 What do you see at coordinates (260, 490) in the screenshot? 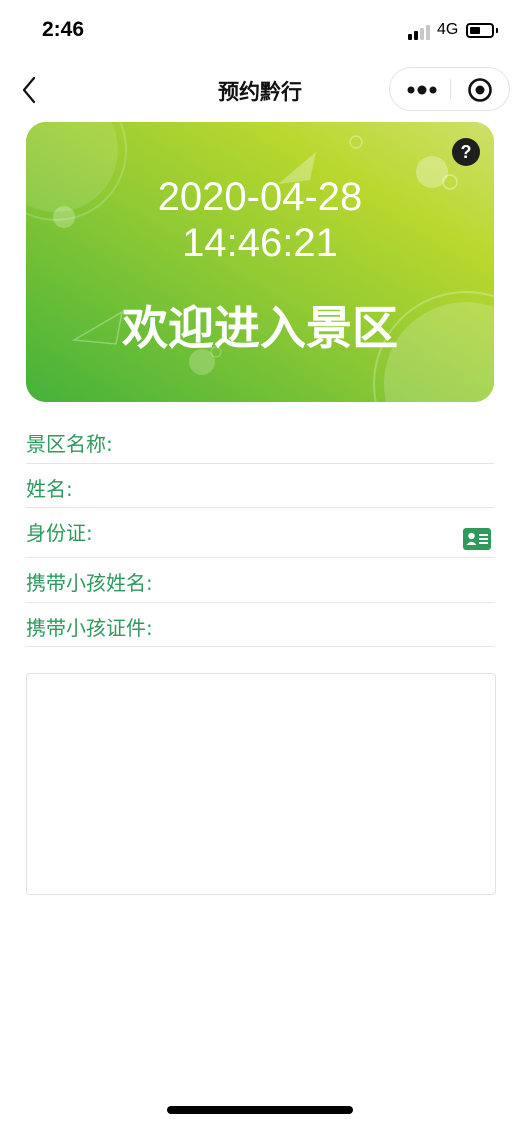
I see `form-row-name: 姓名:` at bounding box center [260, 490].